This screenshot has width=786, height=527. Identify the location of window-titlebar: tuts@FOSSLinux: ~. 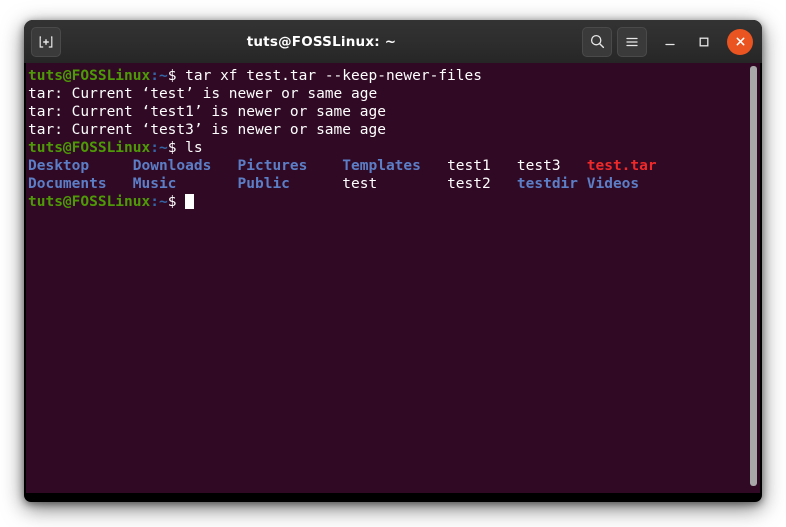
(393, 41).